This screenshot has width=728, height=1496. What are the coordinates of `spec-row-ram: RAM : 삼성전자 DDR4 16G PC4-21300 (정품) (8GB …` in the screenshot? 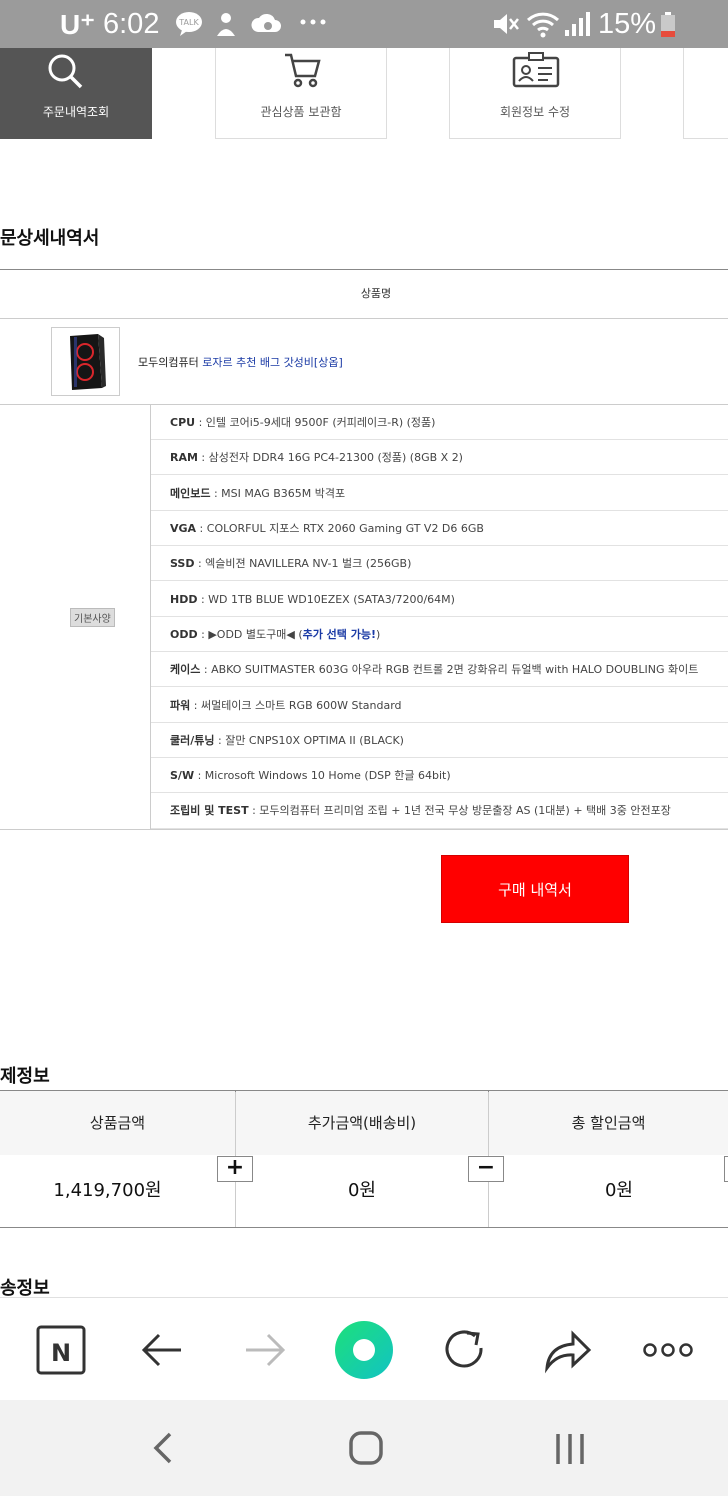 It's located at (439, 457).